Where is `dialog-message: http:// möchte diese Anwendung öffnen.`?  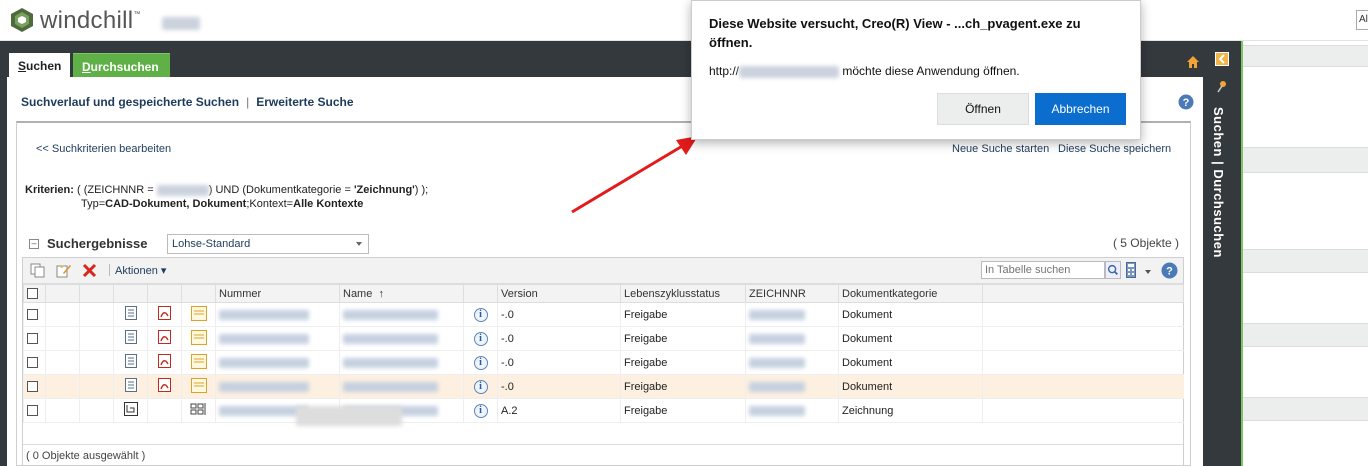
dialog-message: http:// möchte diese Anwendung öffnen. is located at coordinates (864, 71).